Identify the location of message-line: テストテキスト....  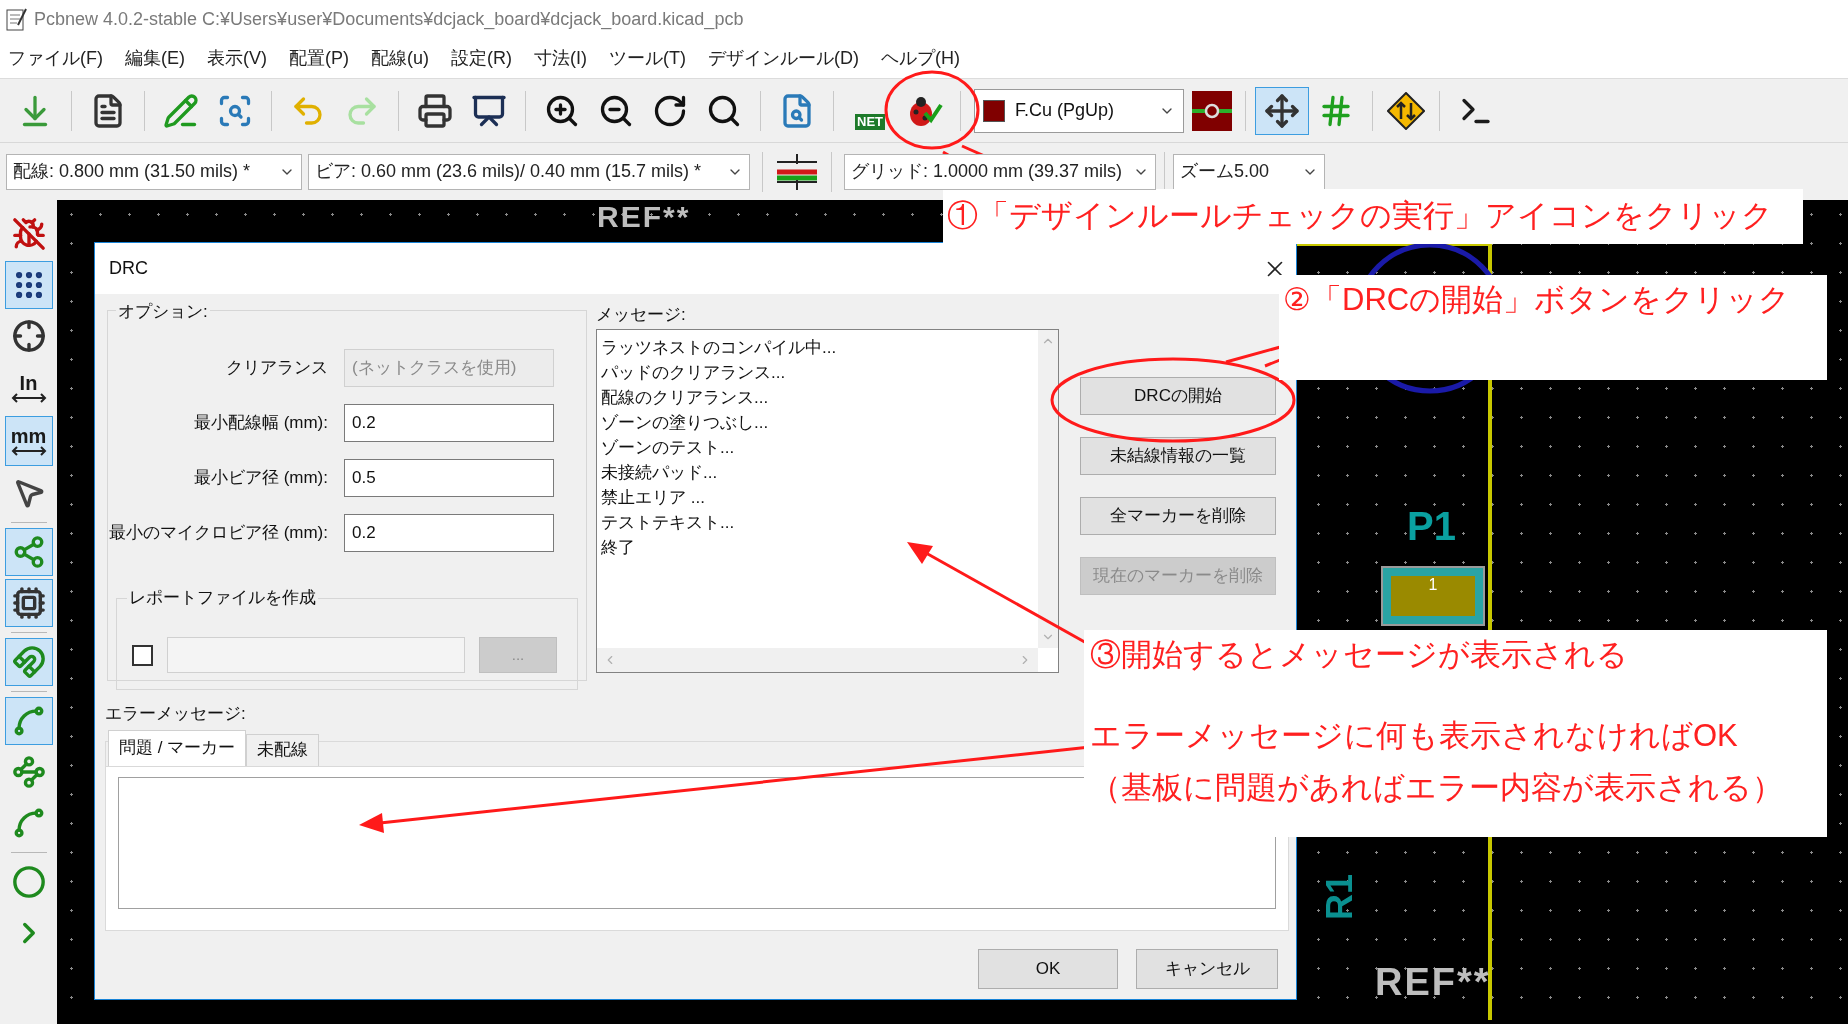
(668, 523).